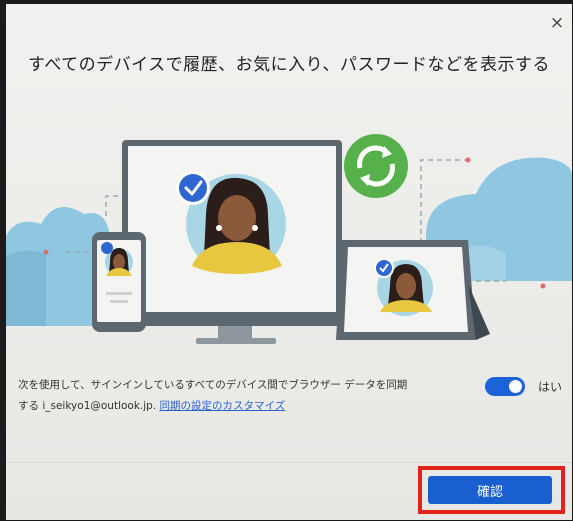 The width and height of the screenshot is (573, 521). Describe the element at coordinates (376, 166) in the screenshot. I see `sync-icon` at that location.